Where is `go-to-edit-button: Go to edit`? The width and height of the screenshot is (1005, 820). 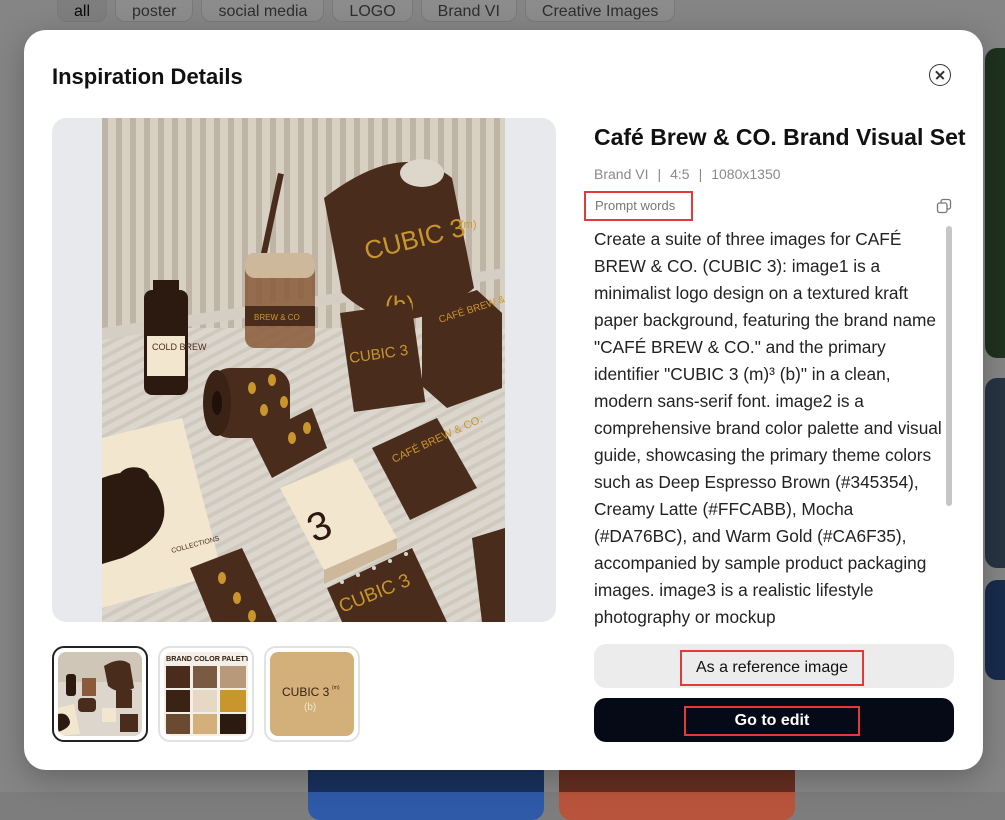
go-to-edit-button: Go to edit is located at coordinates (774, 720).